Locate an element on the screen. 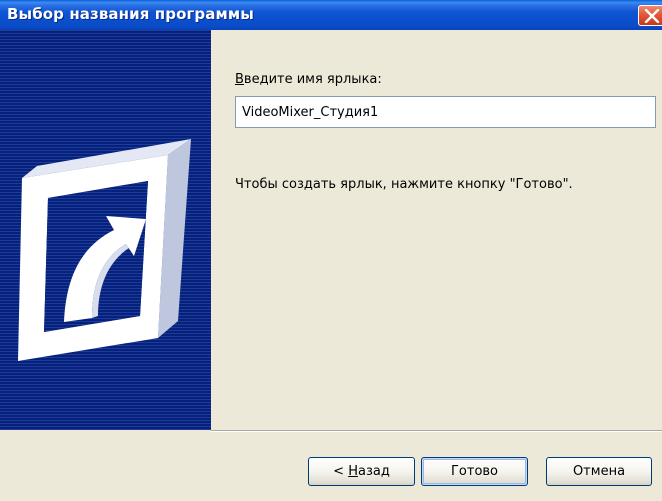 The image size is (662, 501). finish-button: Готово is located at coordinates (474, 471).